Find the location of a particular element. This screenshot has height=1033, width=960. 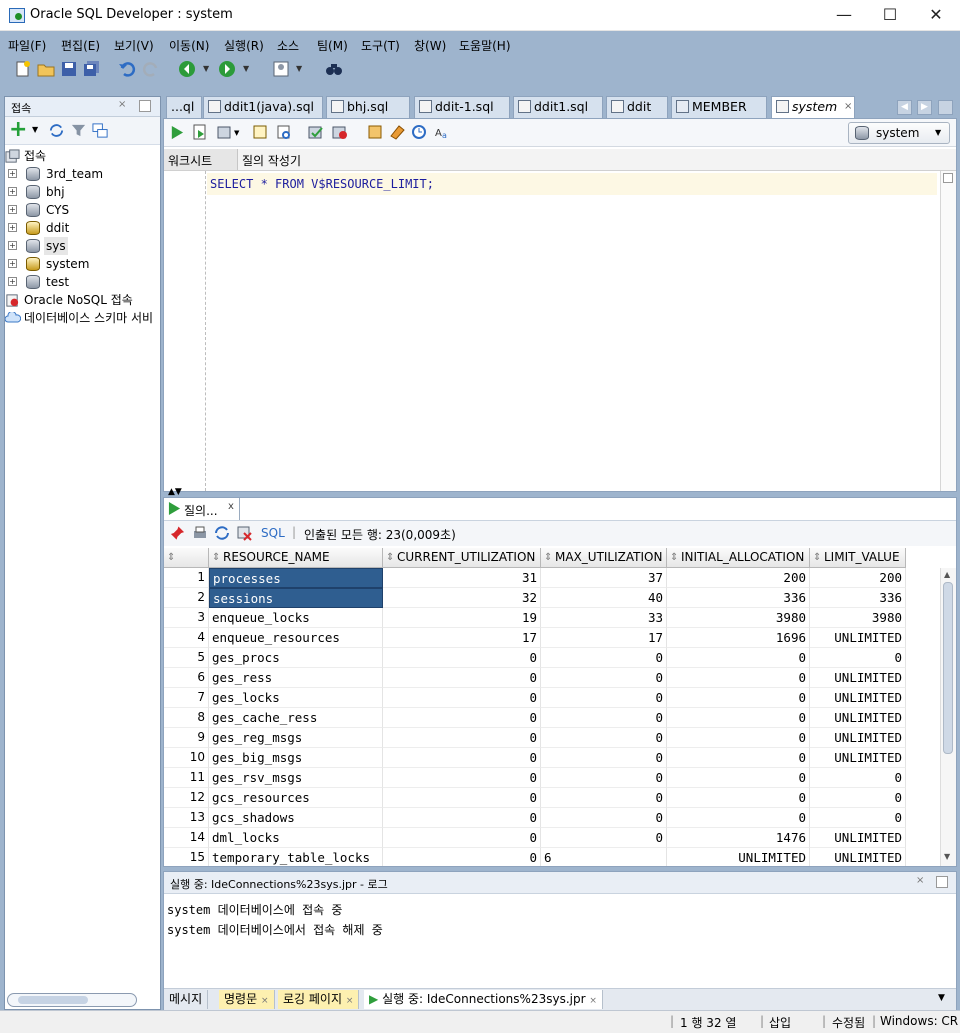

menu-team: 팀(M) is located at coordinates (332, 45).